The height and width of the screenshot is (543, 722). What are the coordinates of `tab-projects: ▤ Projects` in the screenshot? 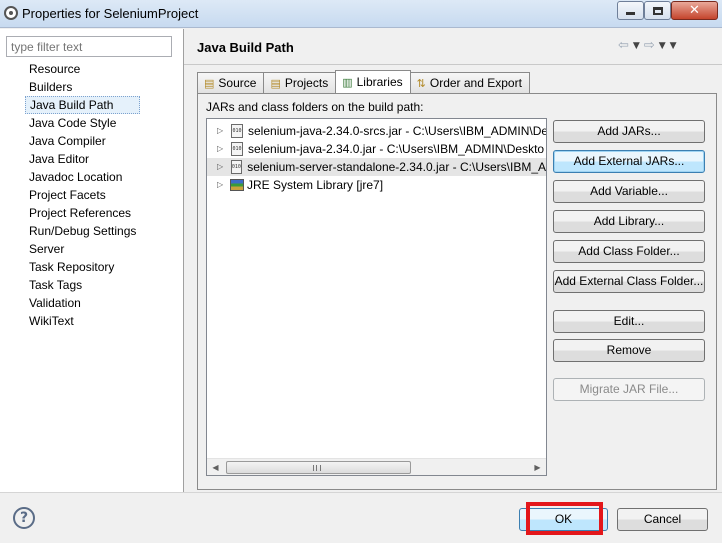 It's located at (300, 82).